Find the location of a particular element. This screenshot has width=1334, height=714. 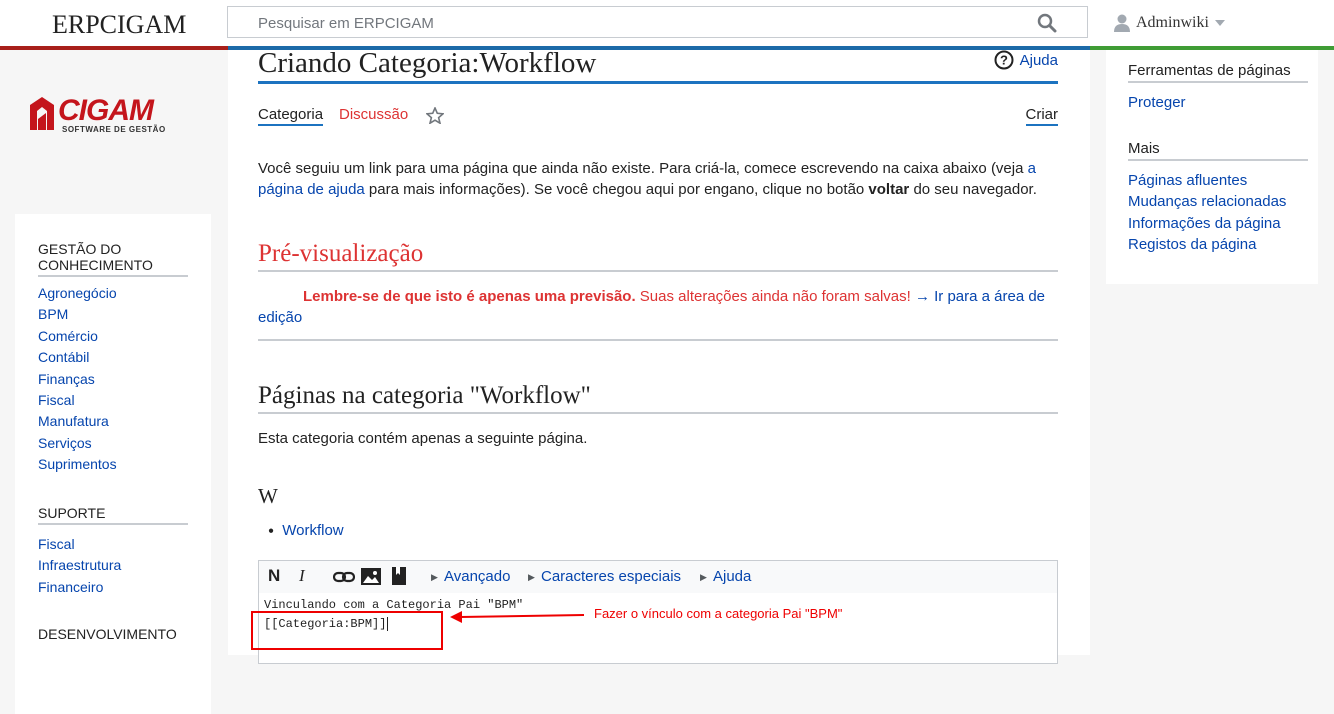

sidebar-item-financas: Finanças is located at coordinates (113, 379).